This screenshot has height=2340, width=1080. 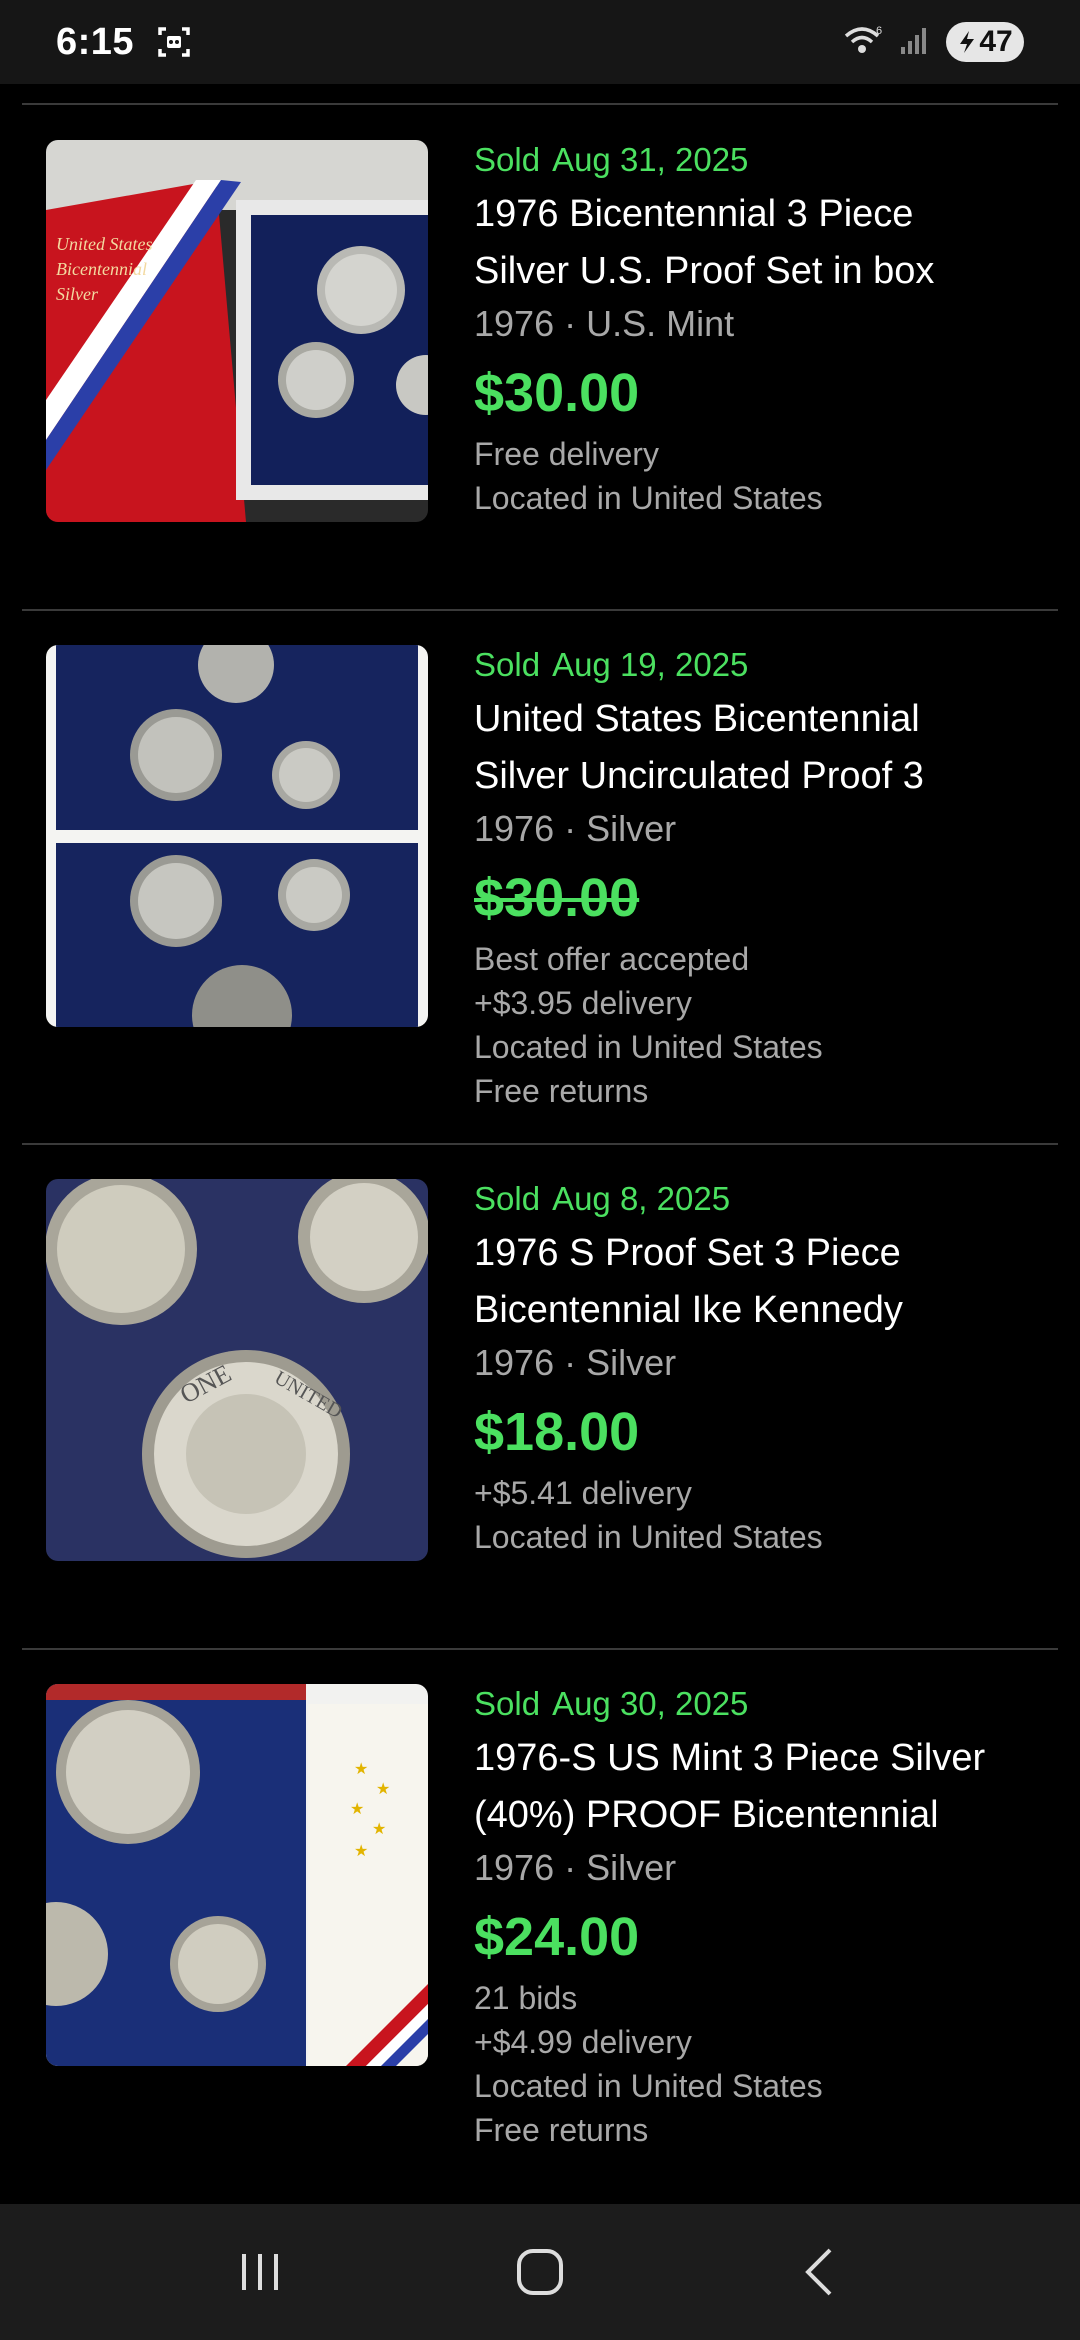 I want to click on sold-date: Sold Aug 30, 2025, so click(x=757, y=1704).